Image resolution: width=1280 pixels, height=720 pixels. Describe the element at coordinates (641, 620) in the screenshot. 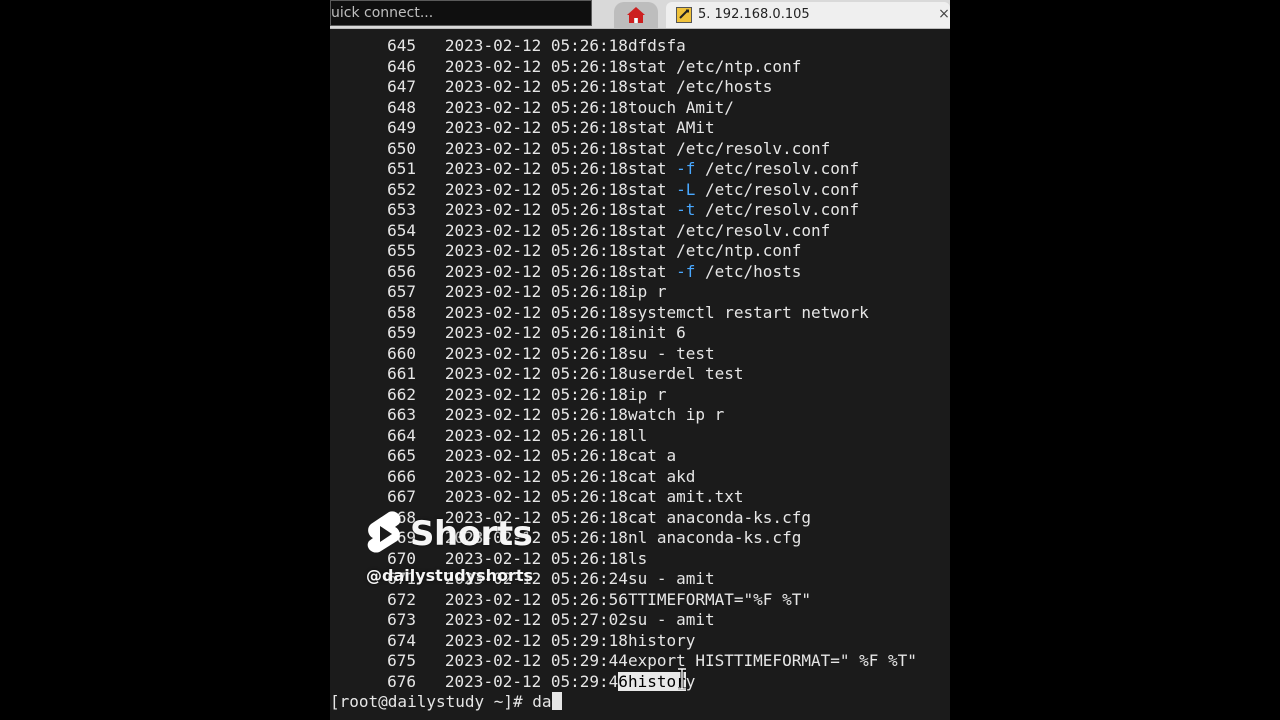

I see `history-line: 673 2023-02-12 05:27:02su - amit` at that location.